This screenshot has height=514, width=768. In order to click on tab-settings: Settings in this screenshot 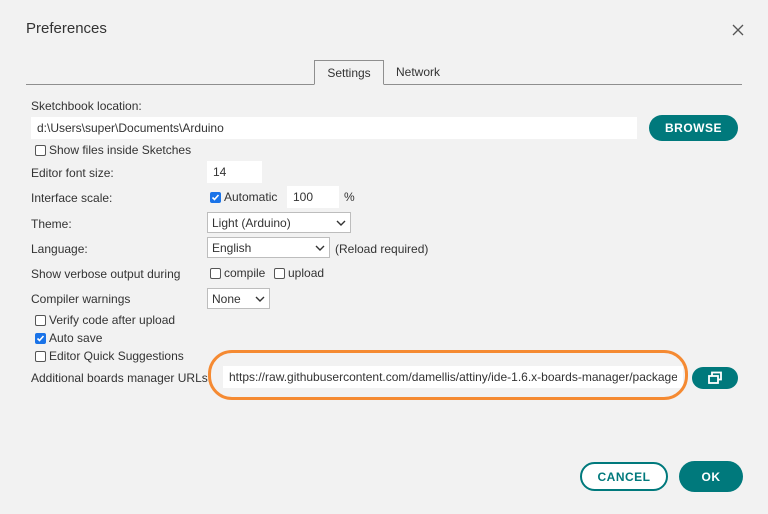, I will do `click(349, 72)`.